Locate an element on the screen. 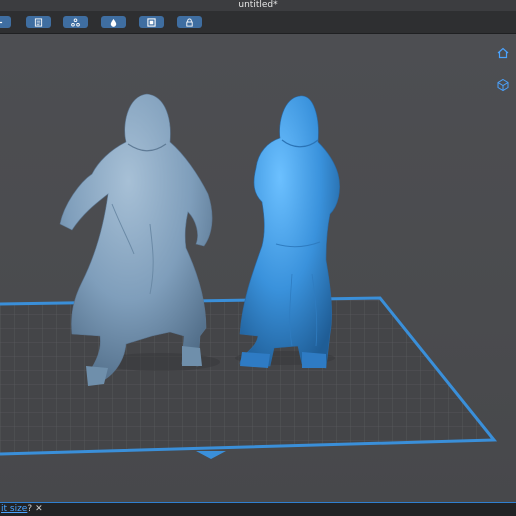  front-marker is located at coordinates (211, 455).